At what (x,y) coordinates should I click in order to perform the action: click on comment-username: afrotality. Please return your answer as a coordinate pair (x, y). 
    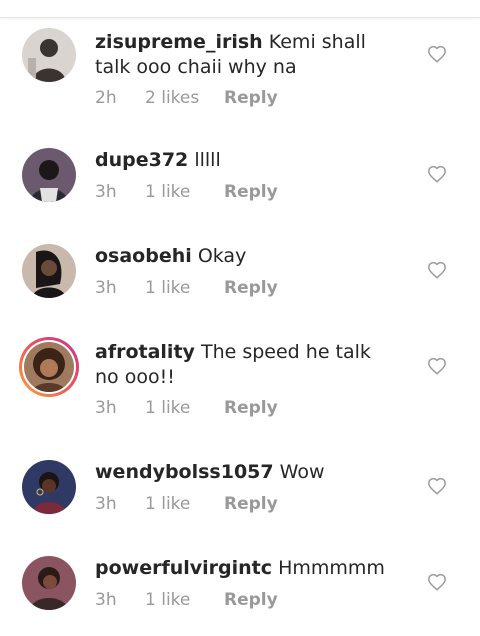
    Looking at the image, I should click on (145, 352).